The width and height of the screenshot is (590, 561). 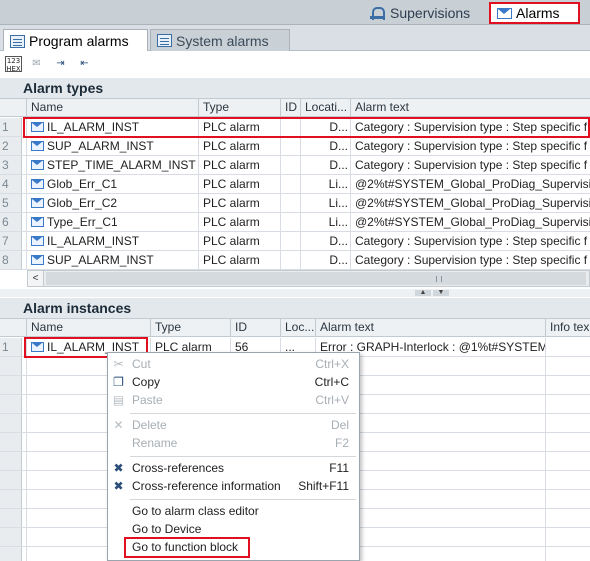 What do you see at coordinates (233, 382) in the screenshot?
I see `menu-item-copy: ❐ Copy Ctrl+C` at bounding box center [233, 382].